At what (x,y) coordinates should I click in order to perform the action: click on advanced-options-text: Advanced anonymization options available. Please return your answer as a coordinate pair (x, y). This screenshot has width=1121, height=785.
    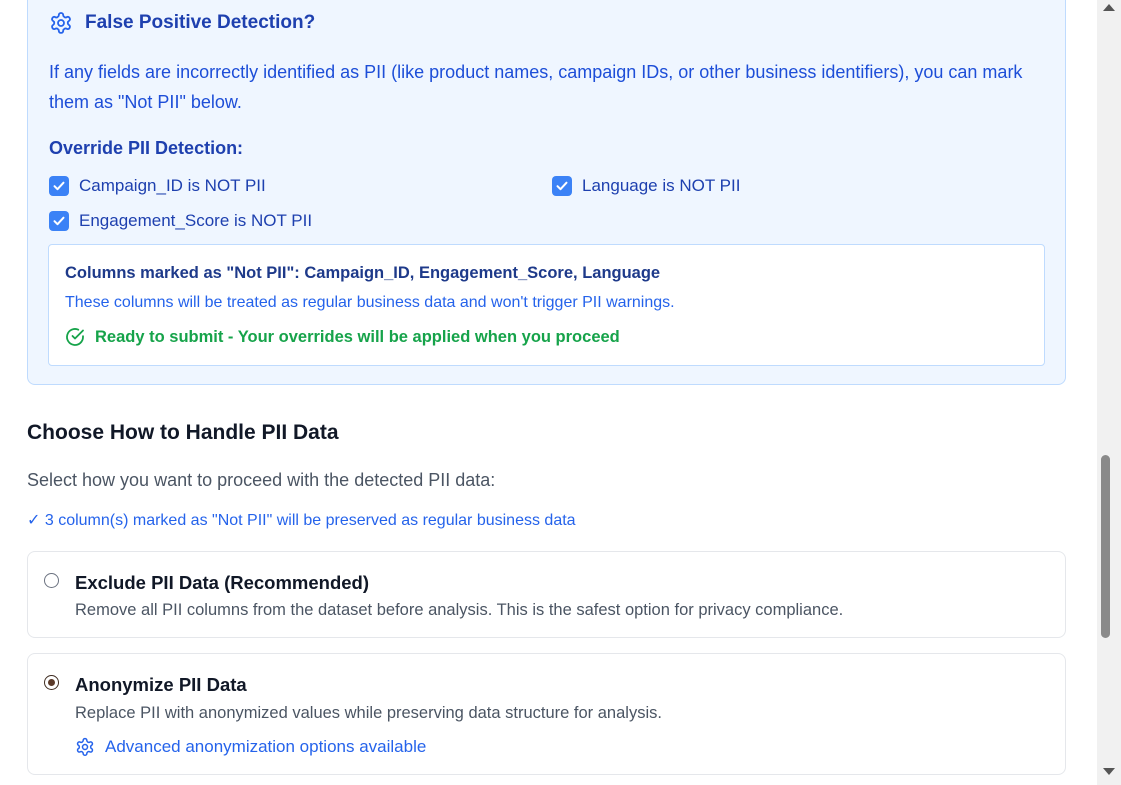
    Looking at the image, I should click on (266, 746).